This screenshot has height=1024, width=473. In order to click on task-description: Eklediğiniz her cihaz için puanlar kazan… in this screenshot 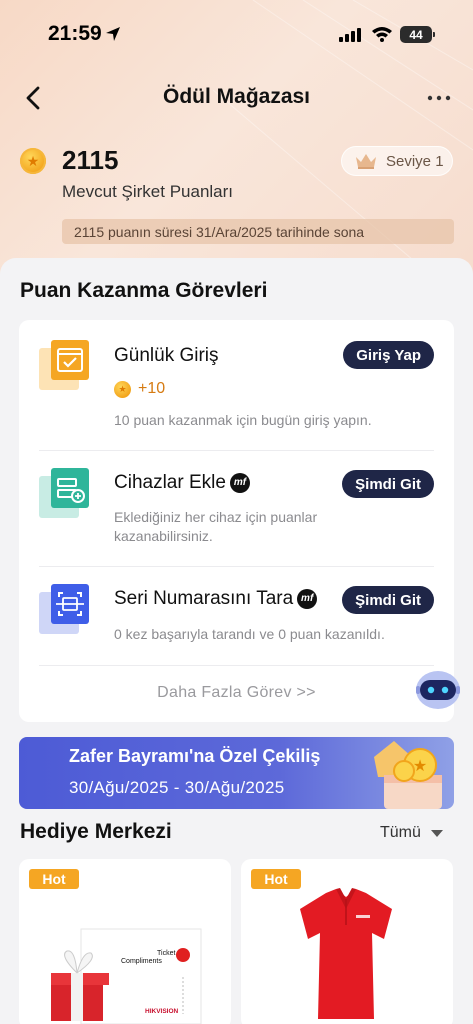, I will do `click(216, 526)`.